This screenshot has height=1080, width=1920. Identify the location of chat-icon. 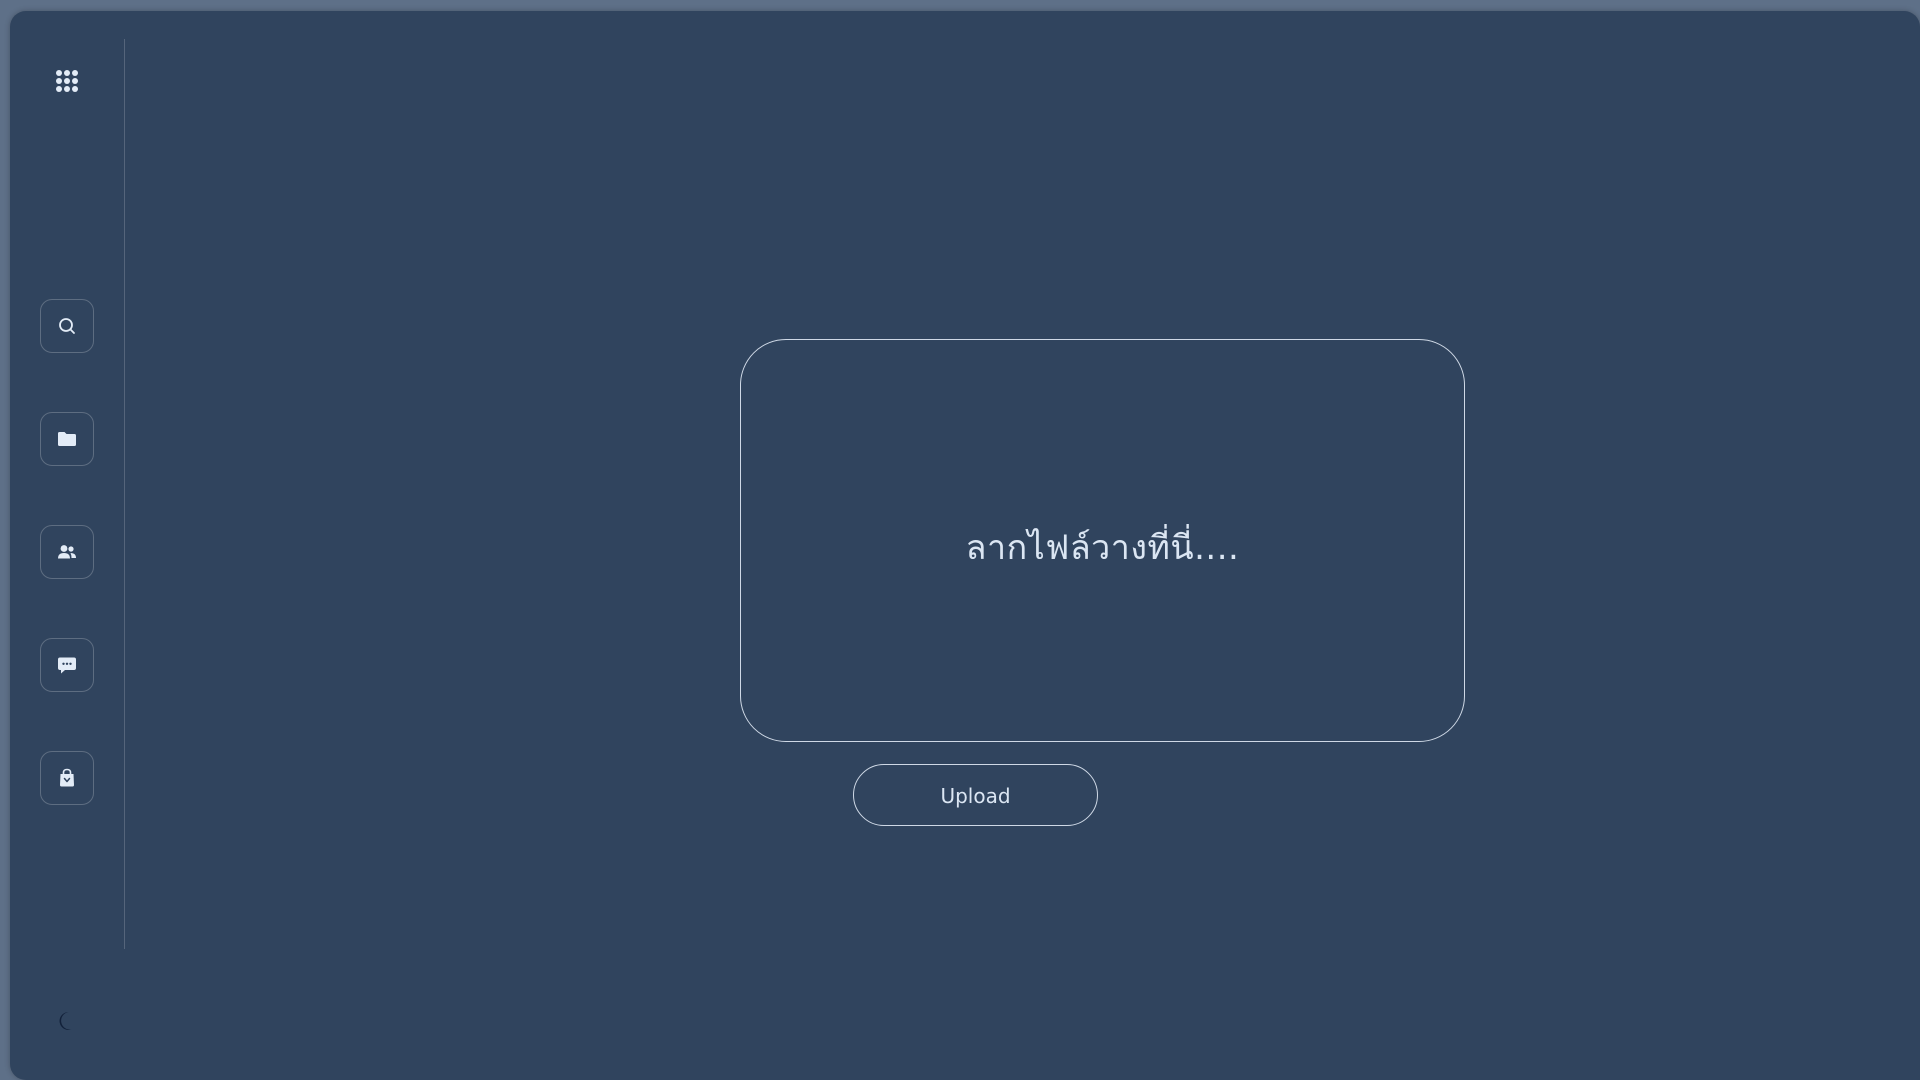
(67, 665).